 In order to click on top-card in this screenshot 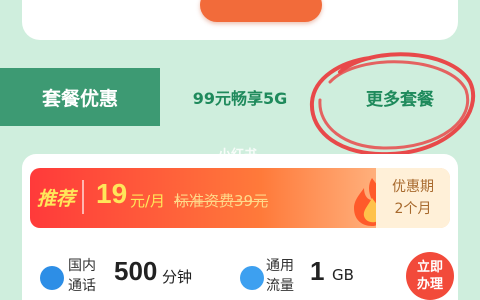, I will do `click(240, 20)`.